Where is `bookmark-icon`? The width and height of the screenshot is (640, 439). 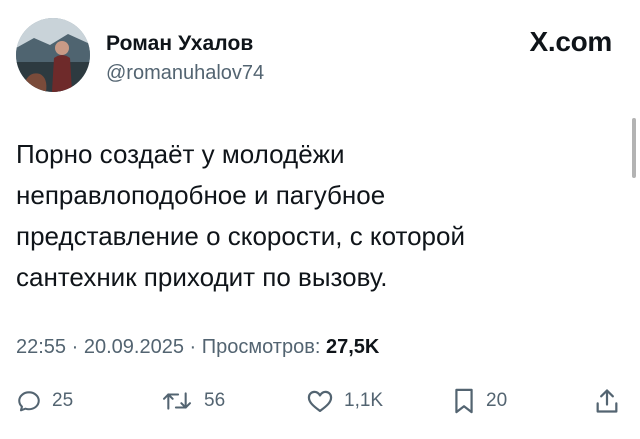 bookmark-icon is located at coordinates (464, 401).